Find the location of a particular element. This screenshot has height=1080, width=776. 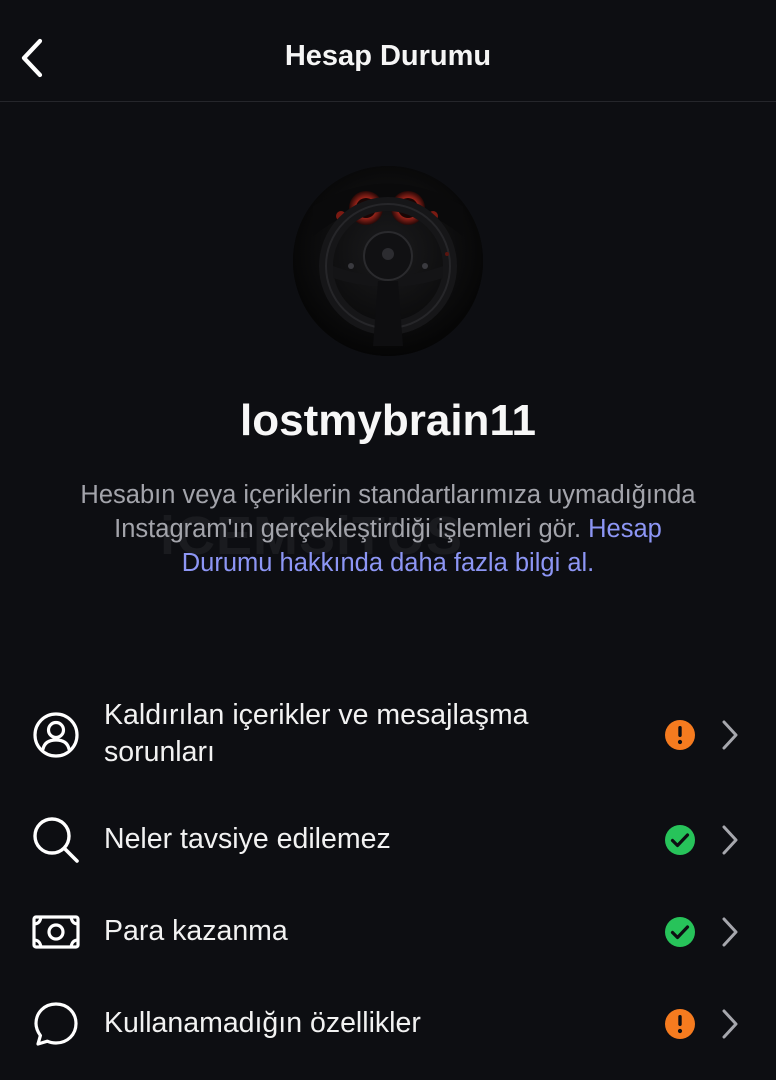

menu-item-label: Kullanamadığın özellikler is located at coordinates (262, 1023).